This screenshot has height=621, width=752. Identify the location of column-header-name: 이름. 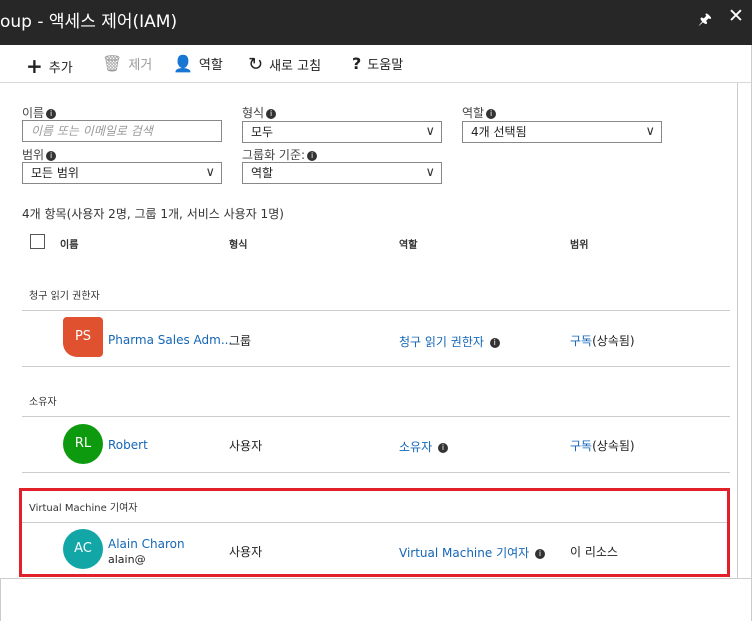
(69, 243).